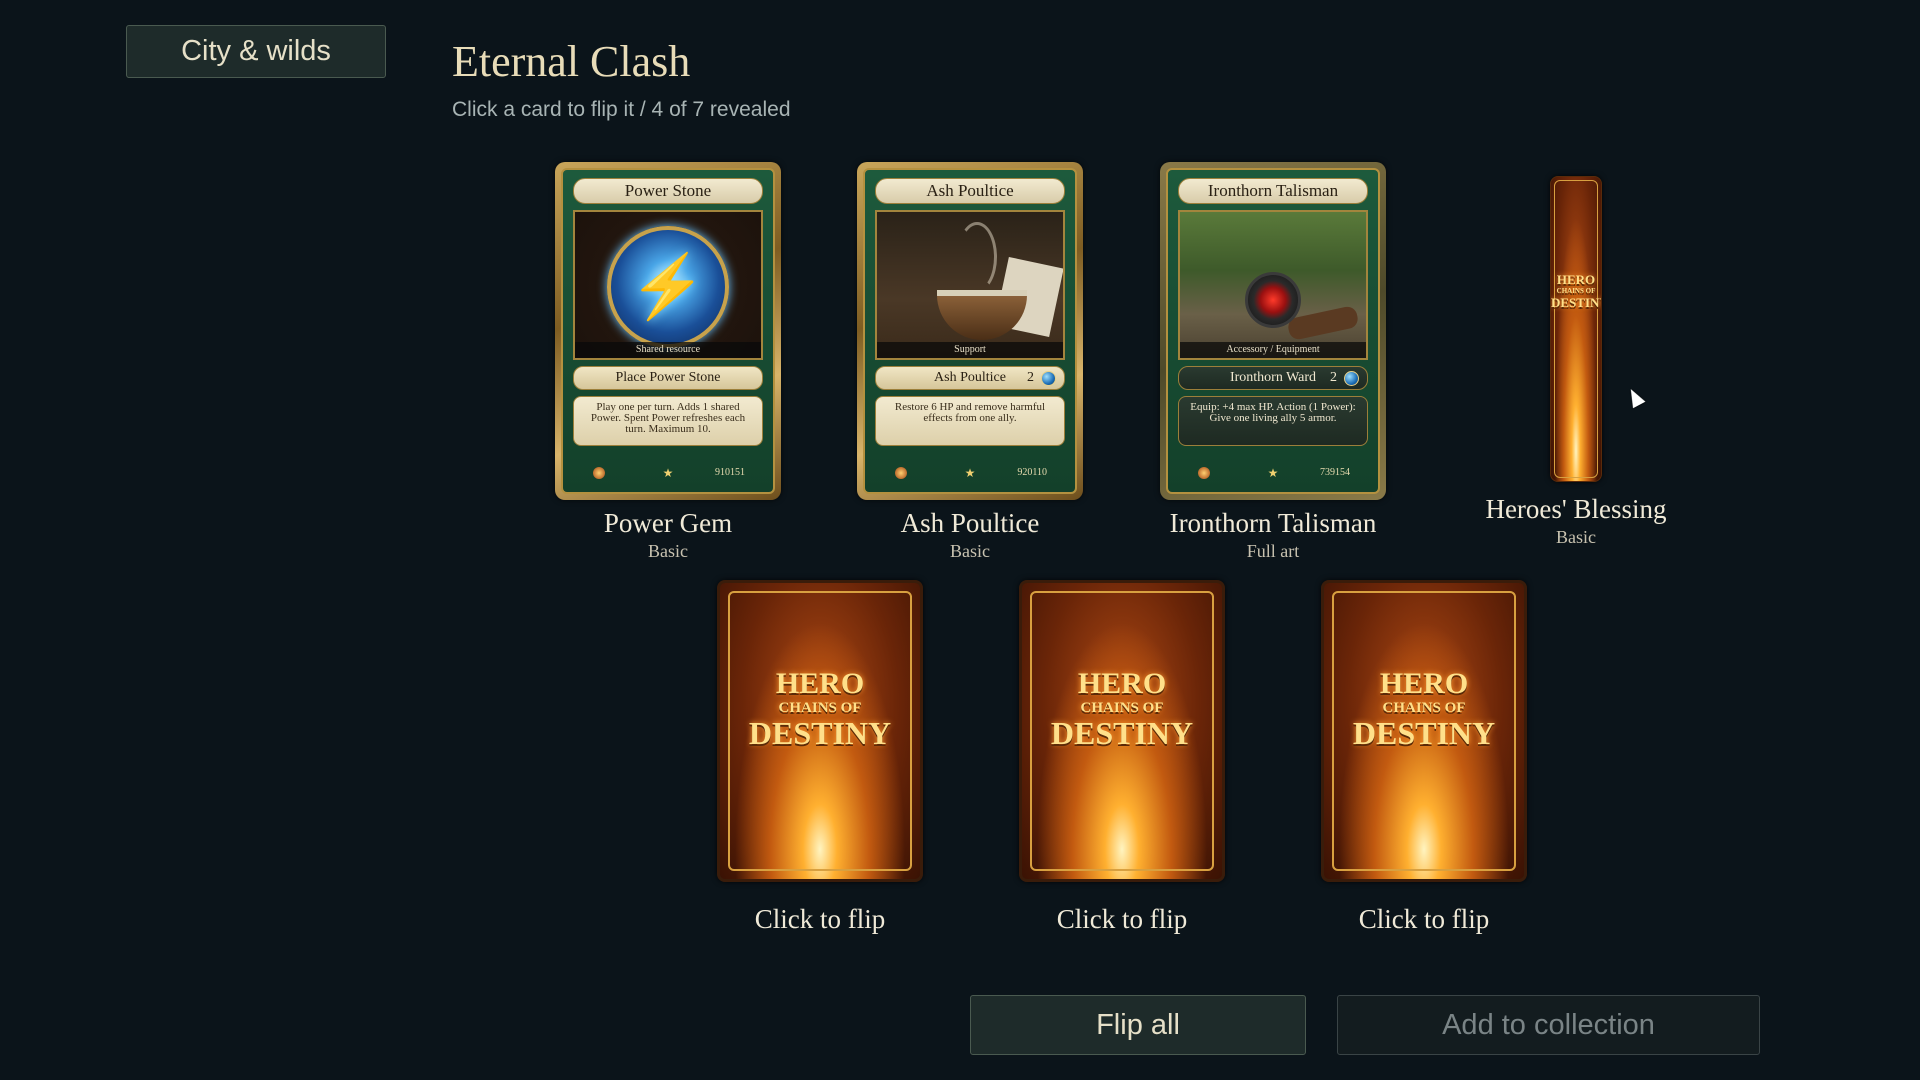  I want to click on city-and-wilds-button: City & wilds, so click(256, 51).